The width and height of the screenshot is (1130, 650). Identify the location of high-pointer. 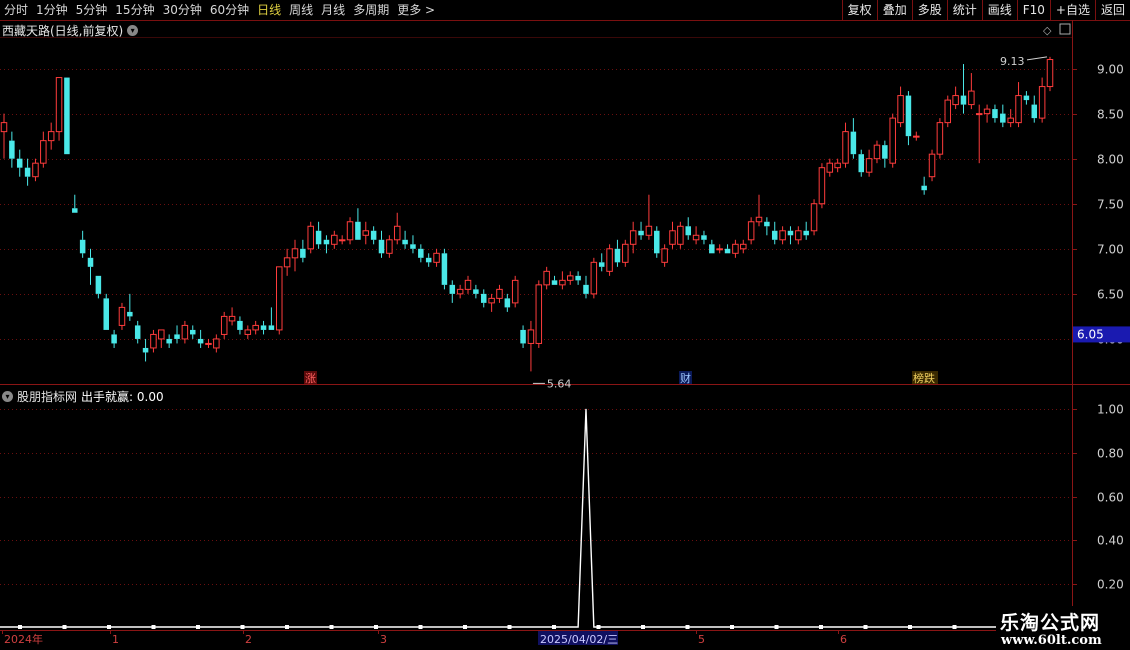
(1037, 58).